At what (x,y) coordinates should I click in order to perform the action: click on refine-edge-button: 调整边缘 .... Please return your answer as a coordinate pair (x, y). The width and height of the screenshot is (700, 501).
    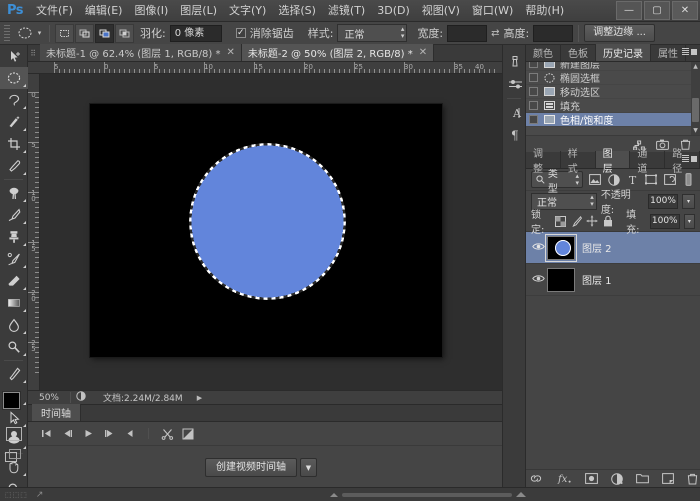
    Looking at the image, I should click on (619, 33).